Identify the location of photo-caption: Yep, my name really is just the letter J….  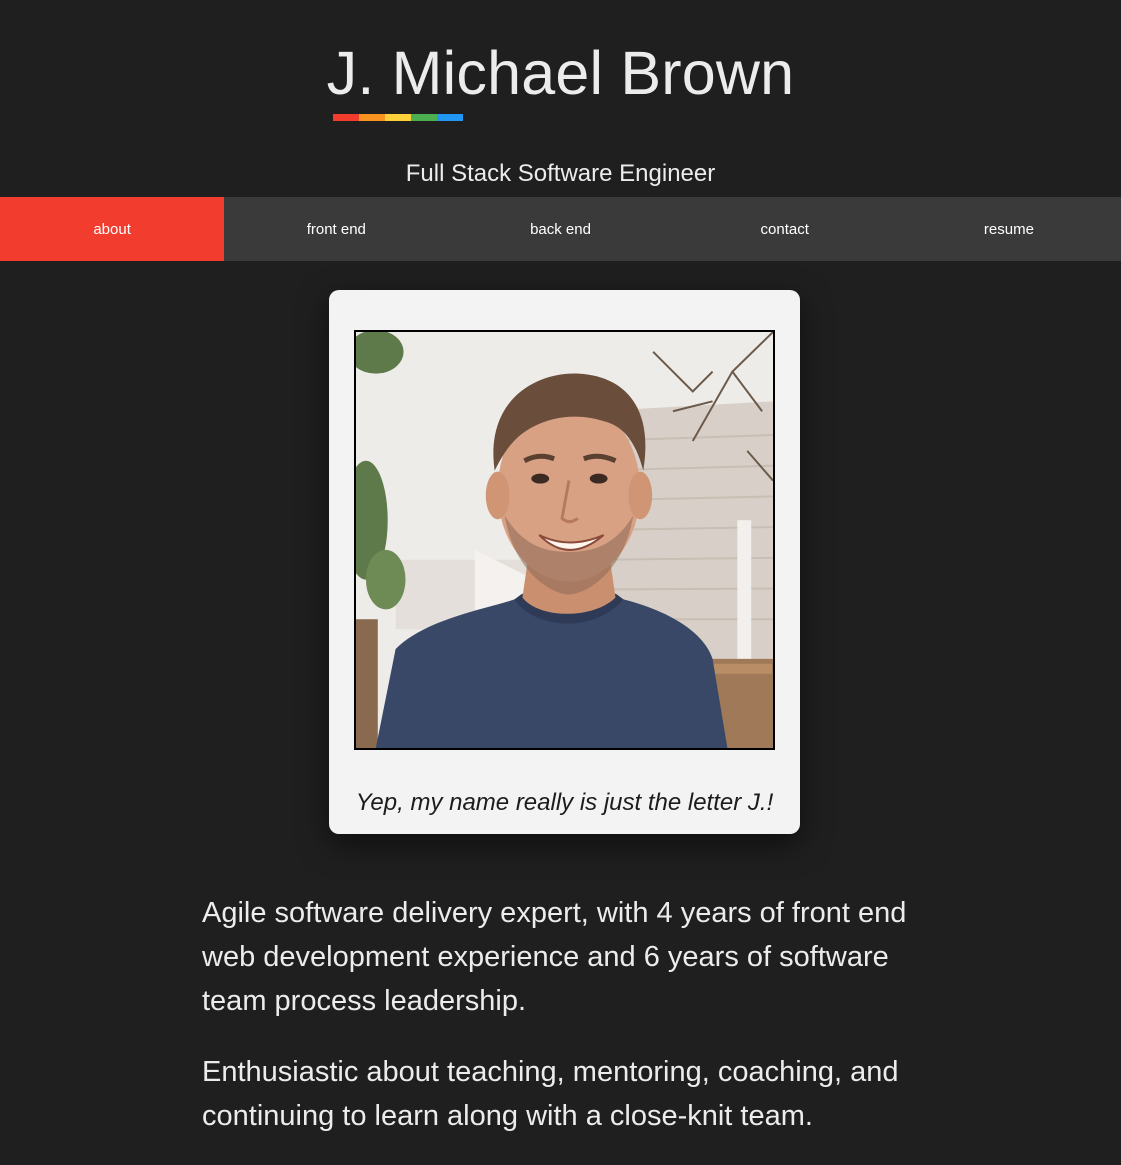
(564, 802).